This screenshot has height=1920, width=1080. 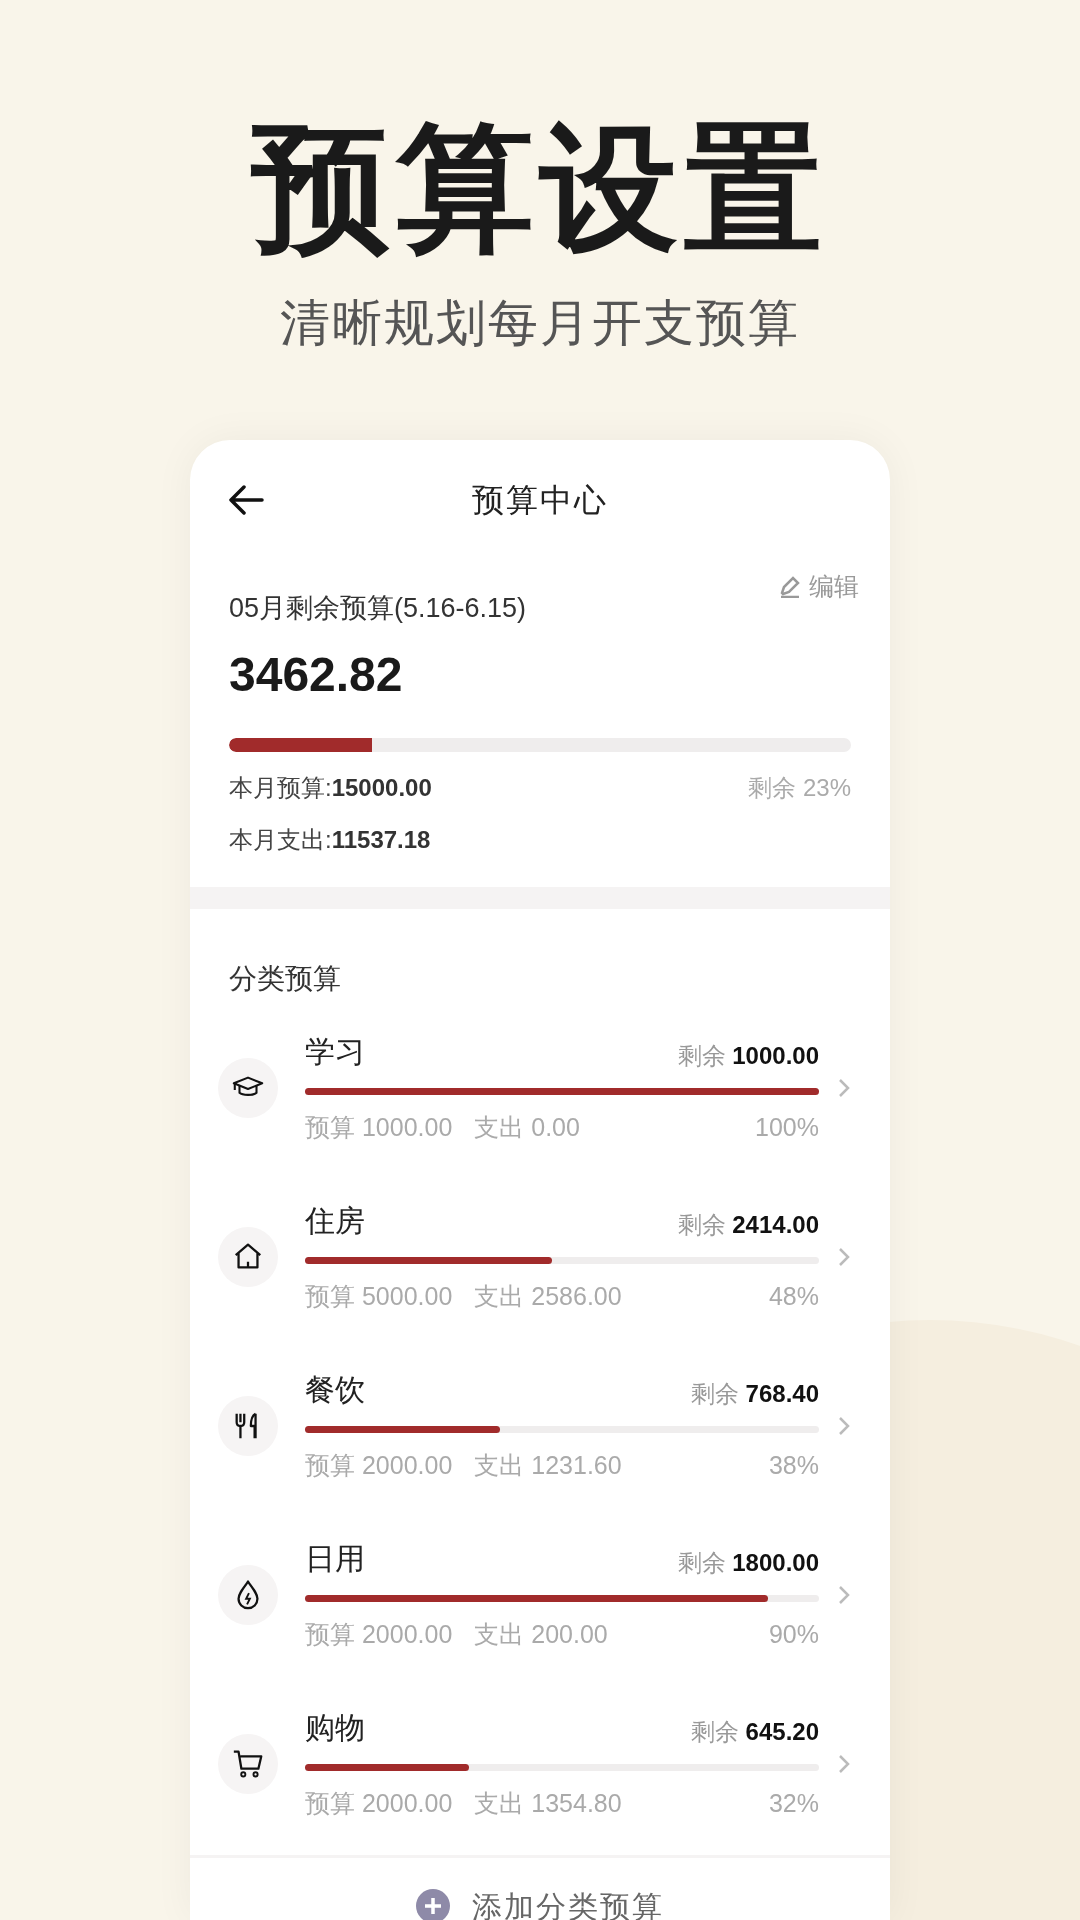 I want to click on add-category-button: 添加分类预算, so click(x=540, y=1901).